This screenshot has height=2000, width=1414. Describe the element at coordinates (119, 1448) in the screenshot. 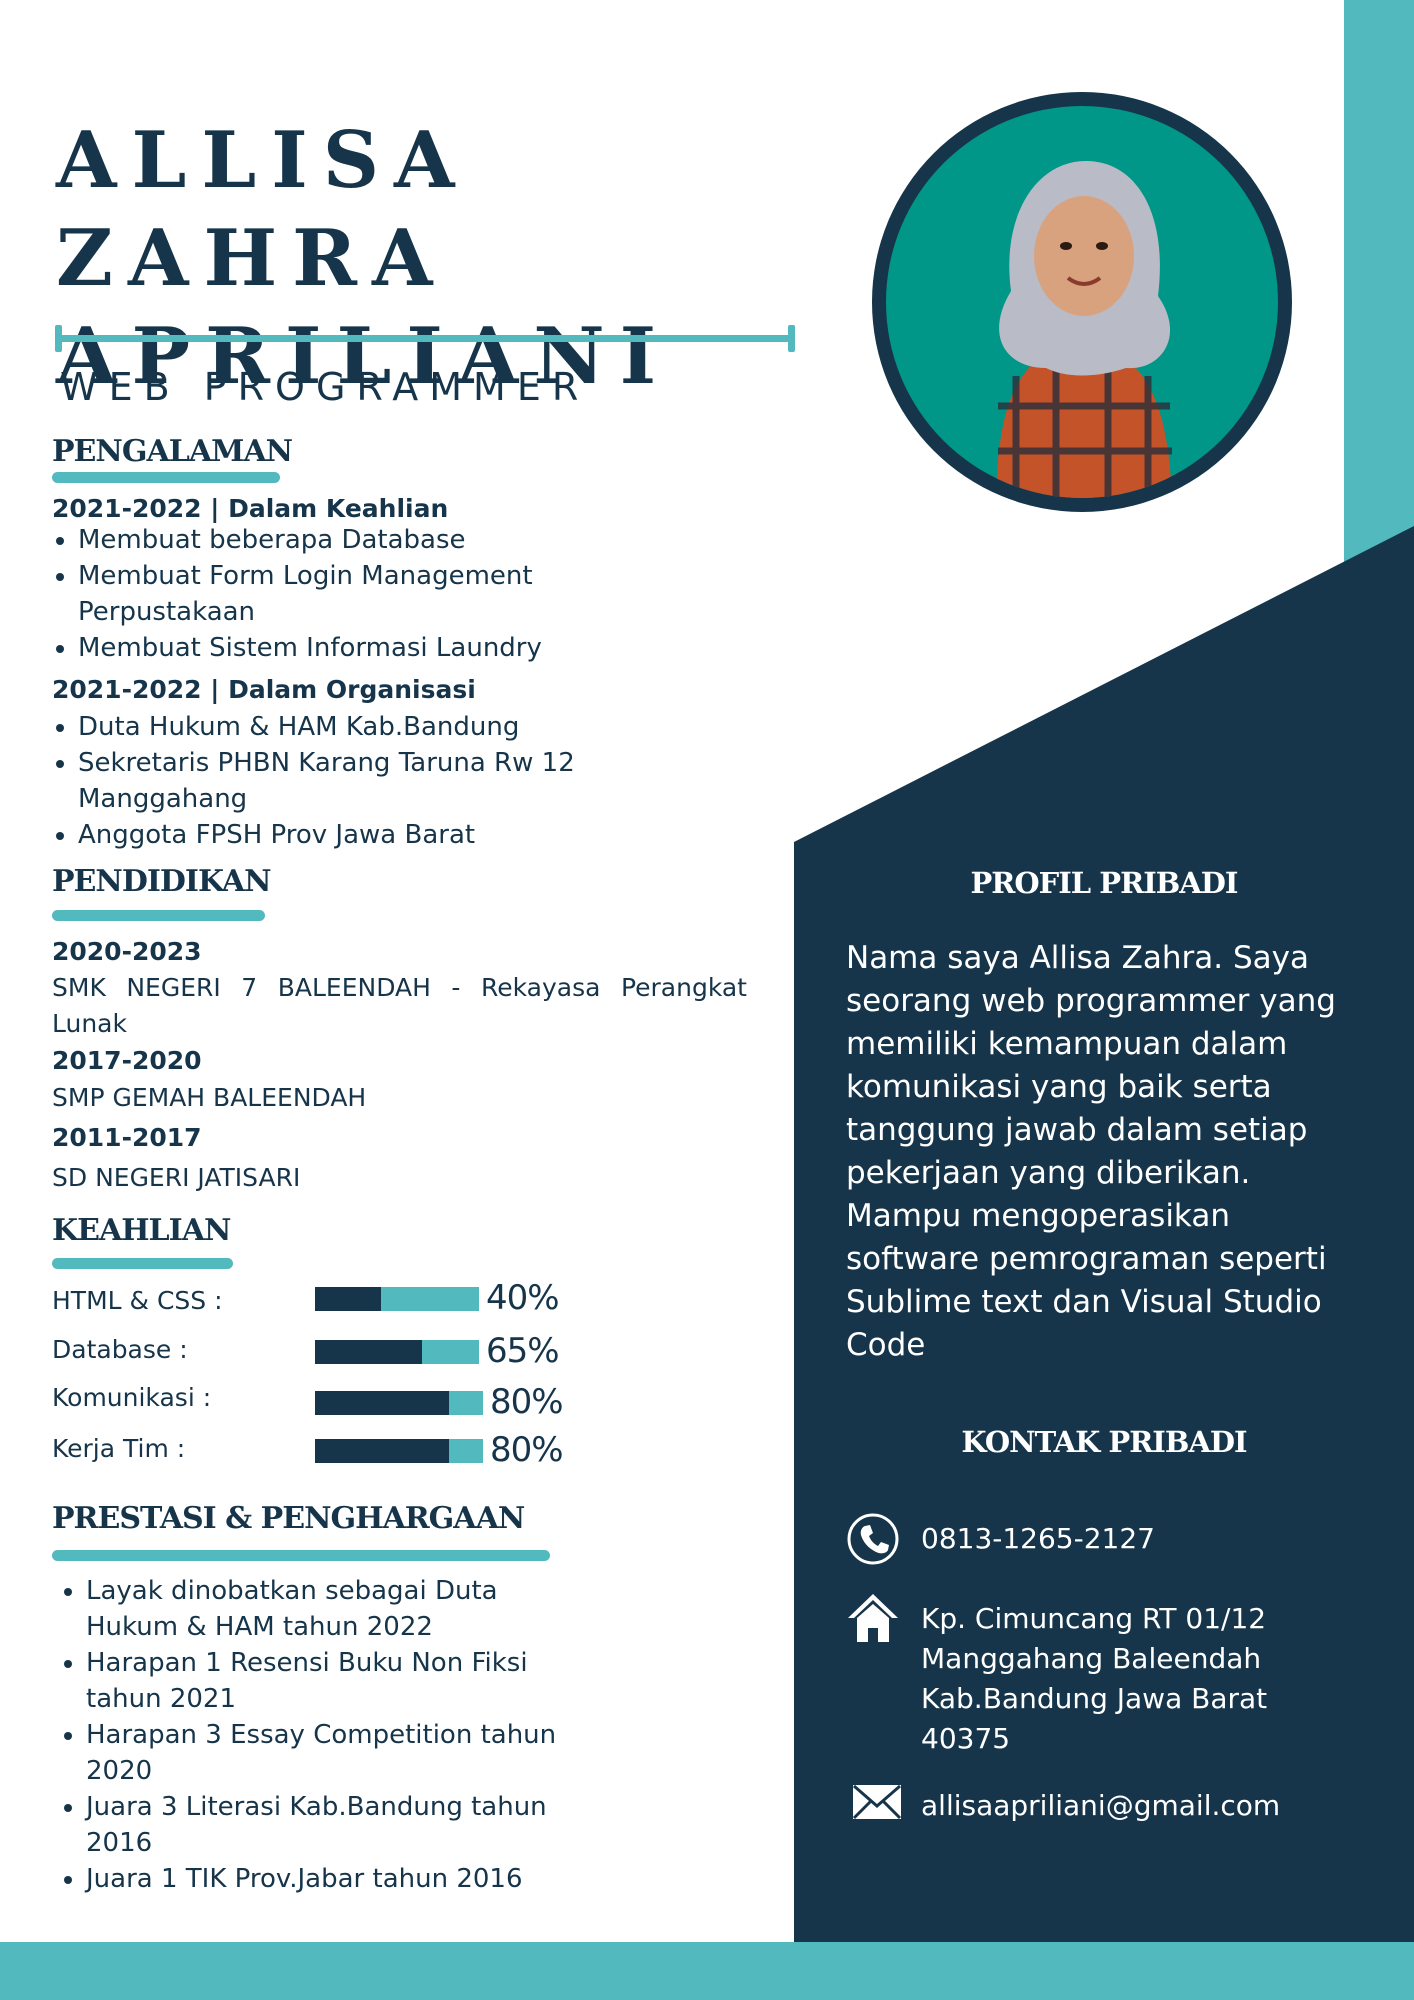

I see `skill-label: Kerja Tim :` at that location.